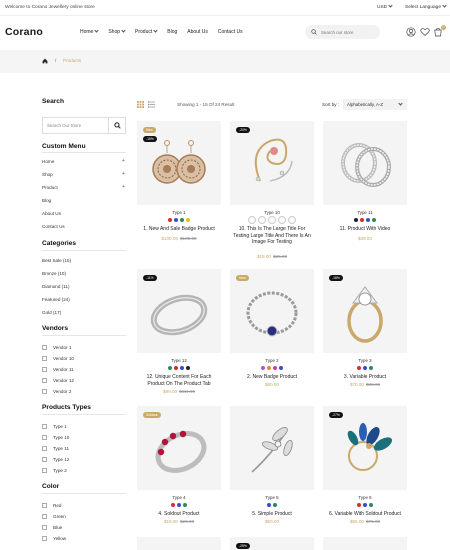 Image resolution: width=450 pixels, height=550 pixels. What do you see at coordinates (179, 229) in the screenshot?
I see `product-name: 1. New And Sale Badge Product` at bounding box center [179, 229].